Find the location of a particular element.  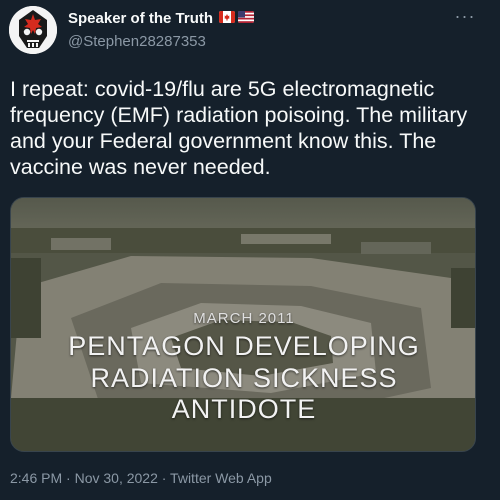

media-caption-line: ANTIDOTE is located at coordinates (244, 409).